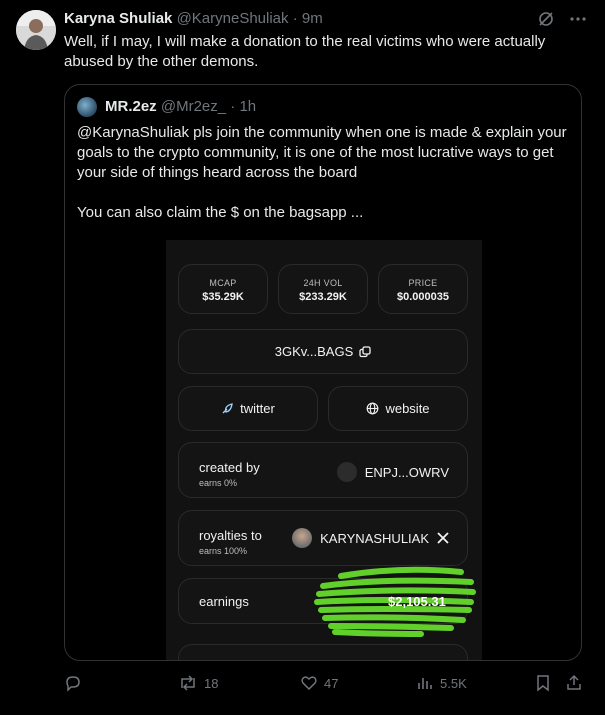  I want to click on reply-icon, so click(73, 683).